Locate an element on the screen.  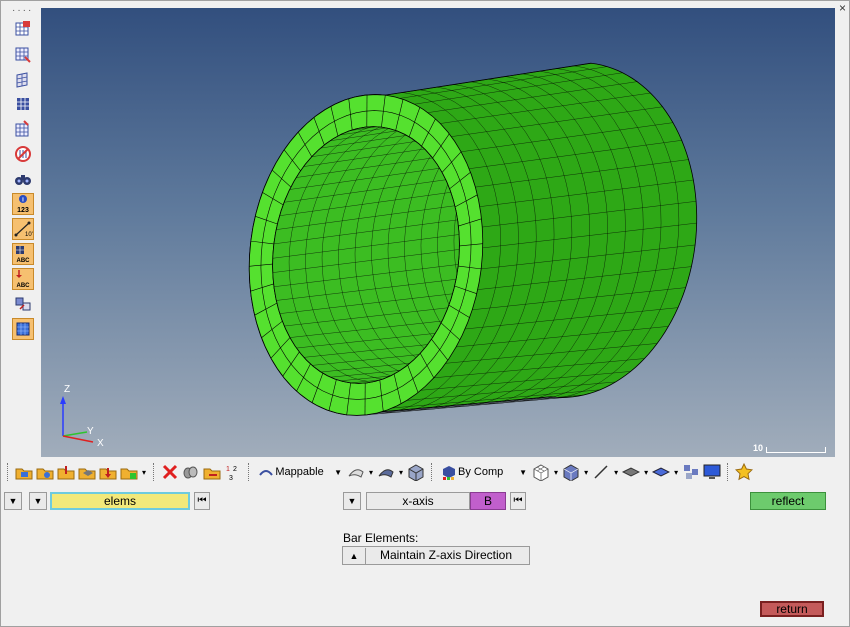
by-comp-icon is located at coordinates (449, 473).